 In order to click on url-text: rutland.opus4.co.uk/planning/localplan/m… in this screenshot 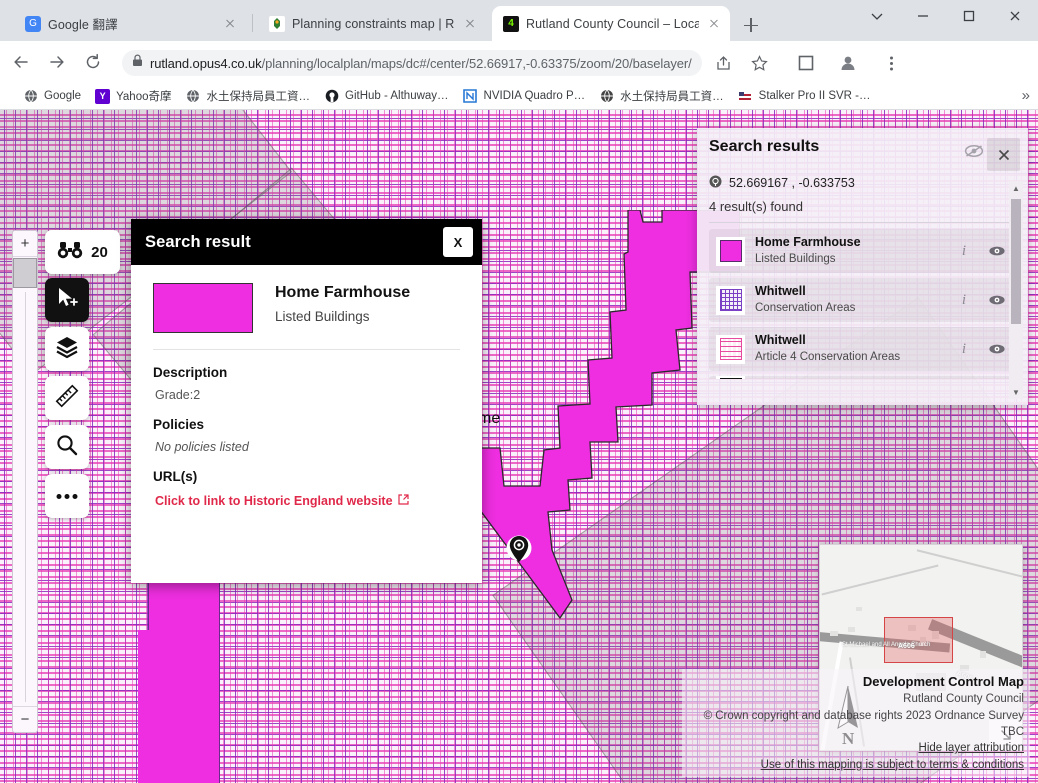, I will do `click(421, 63)`.